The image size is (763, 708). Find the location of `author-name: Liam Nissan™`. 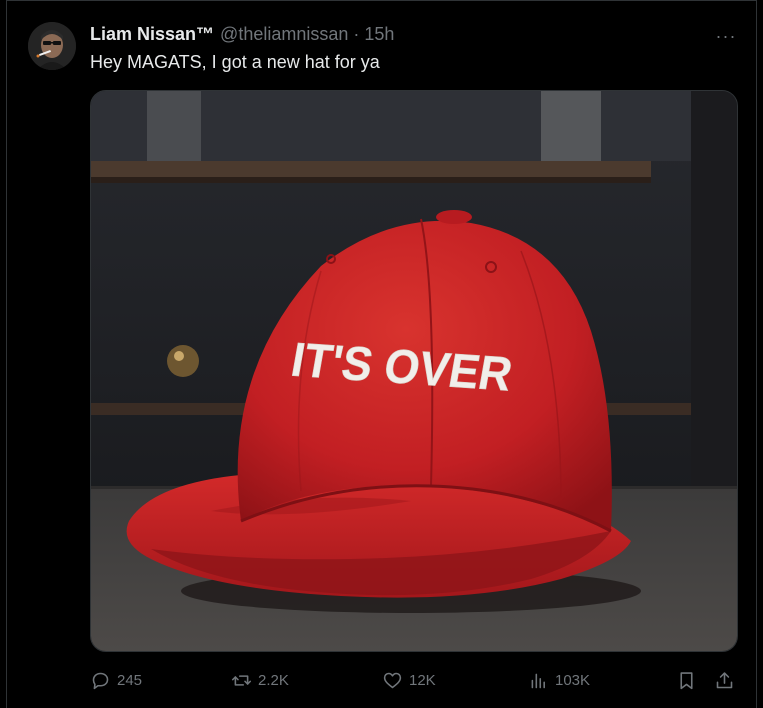

author-name: Liam Nissan™ is located at coordinates (152, 34).